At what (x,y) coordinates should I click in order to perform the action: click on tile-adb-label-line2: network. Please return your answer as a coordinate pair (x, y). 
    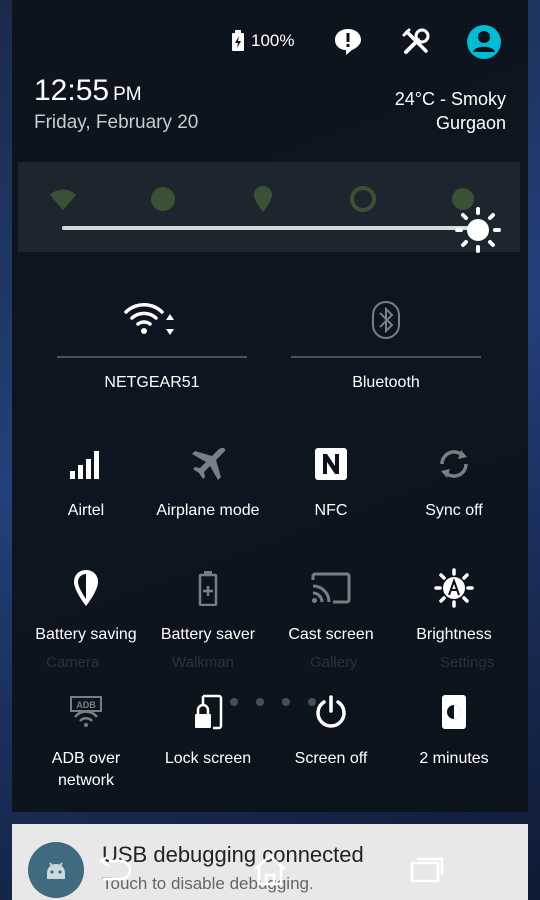
    Looking at the image, I should click on (86, 780).